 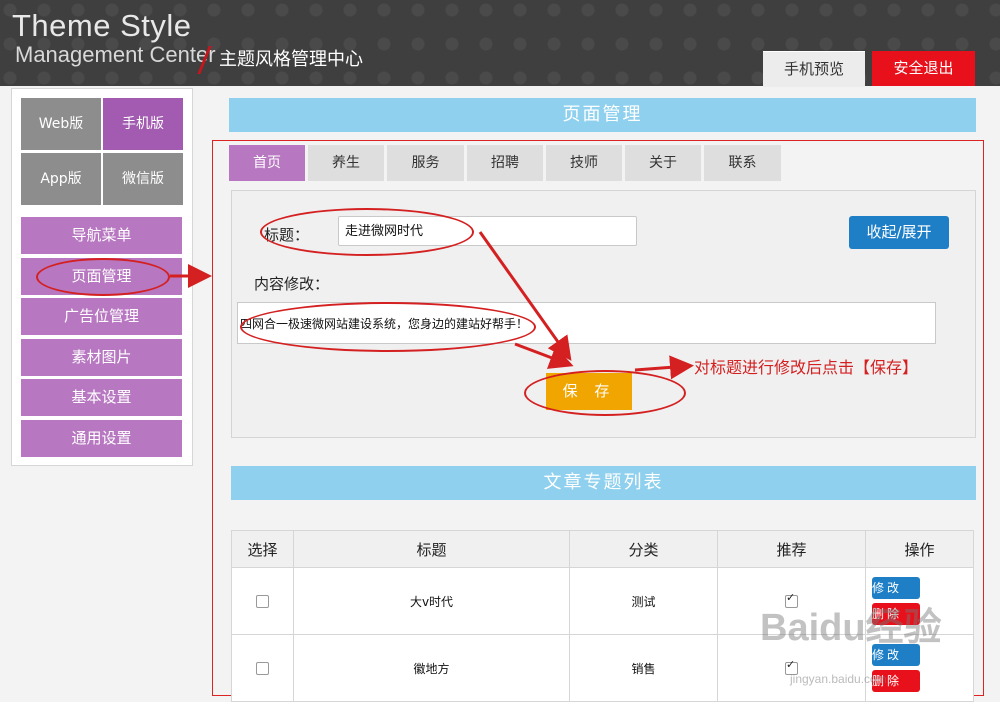 What do you see at coordinates (851, 628) in the screenshot?
I see `watermark-logo: Baidu经验` at bounding box center [851, 628].